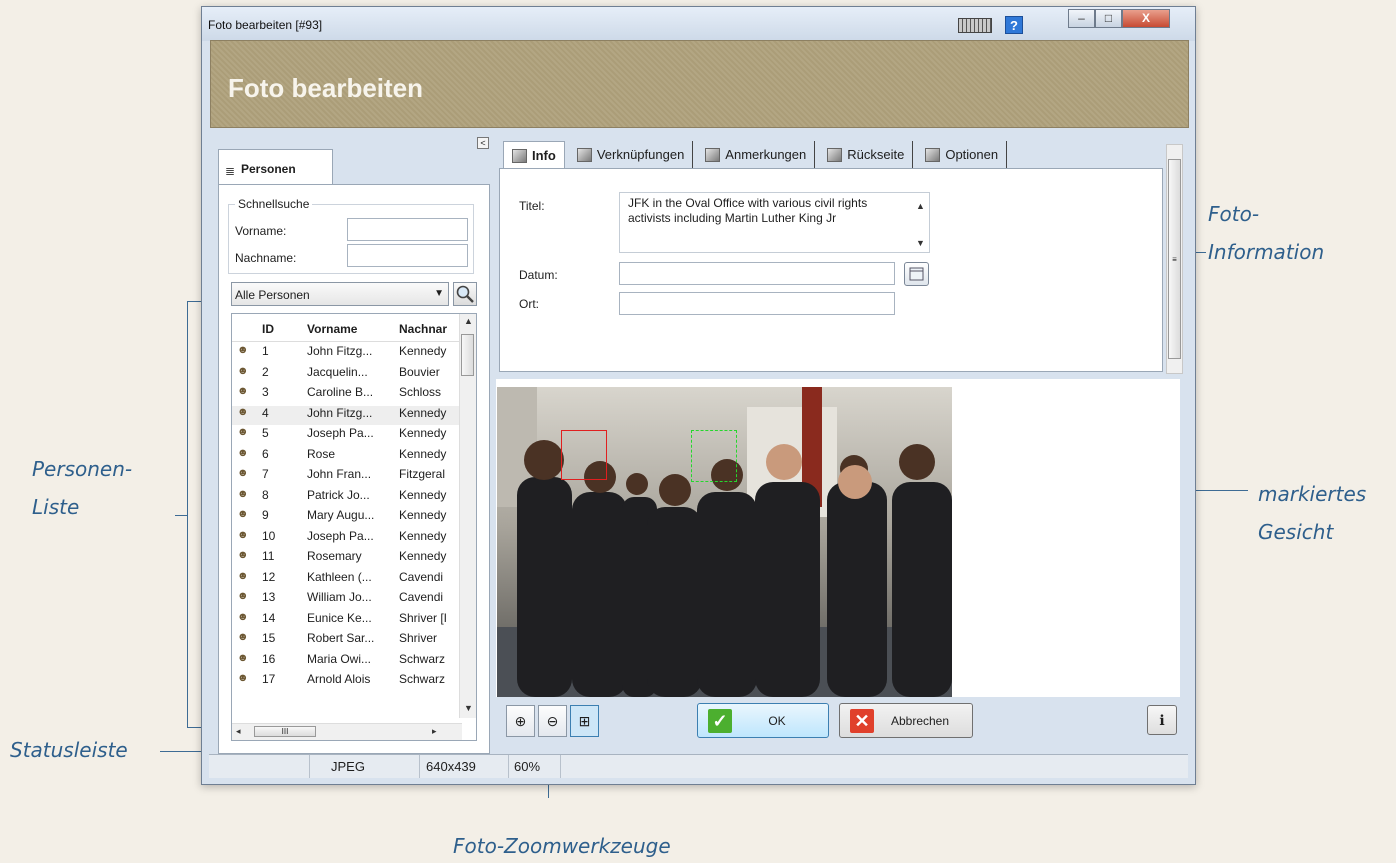 This screenshot has width=1396, height=863. Describe the element at coordinates (552, 721) in the screenshot. I see `zoom-out-button: ⊖` at that location.